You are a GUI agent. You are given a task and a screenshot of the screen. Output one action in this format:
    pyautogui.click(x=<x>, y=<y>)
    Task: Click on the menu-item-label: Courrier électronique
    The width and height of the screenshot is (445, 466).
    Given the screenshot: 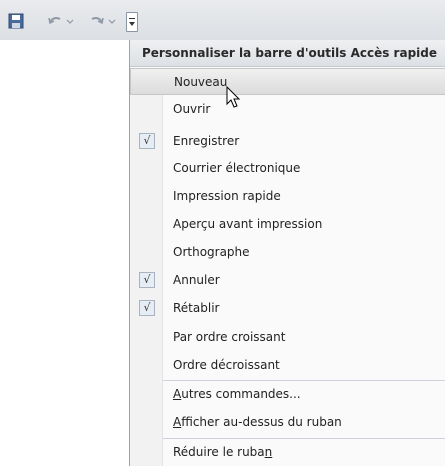 What is the action you would take?
    pyautogui.click(x=237, y=168)
    